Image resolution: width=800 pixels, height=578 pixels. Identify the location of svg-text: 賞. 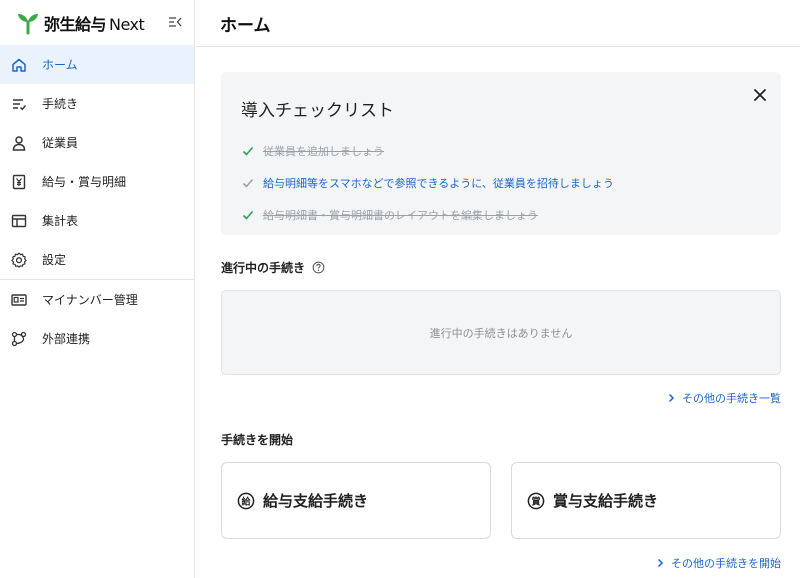
(535, 501).